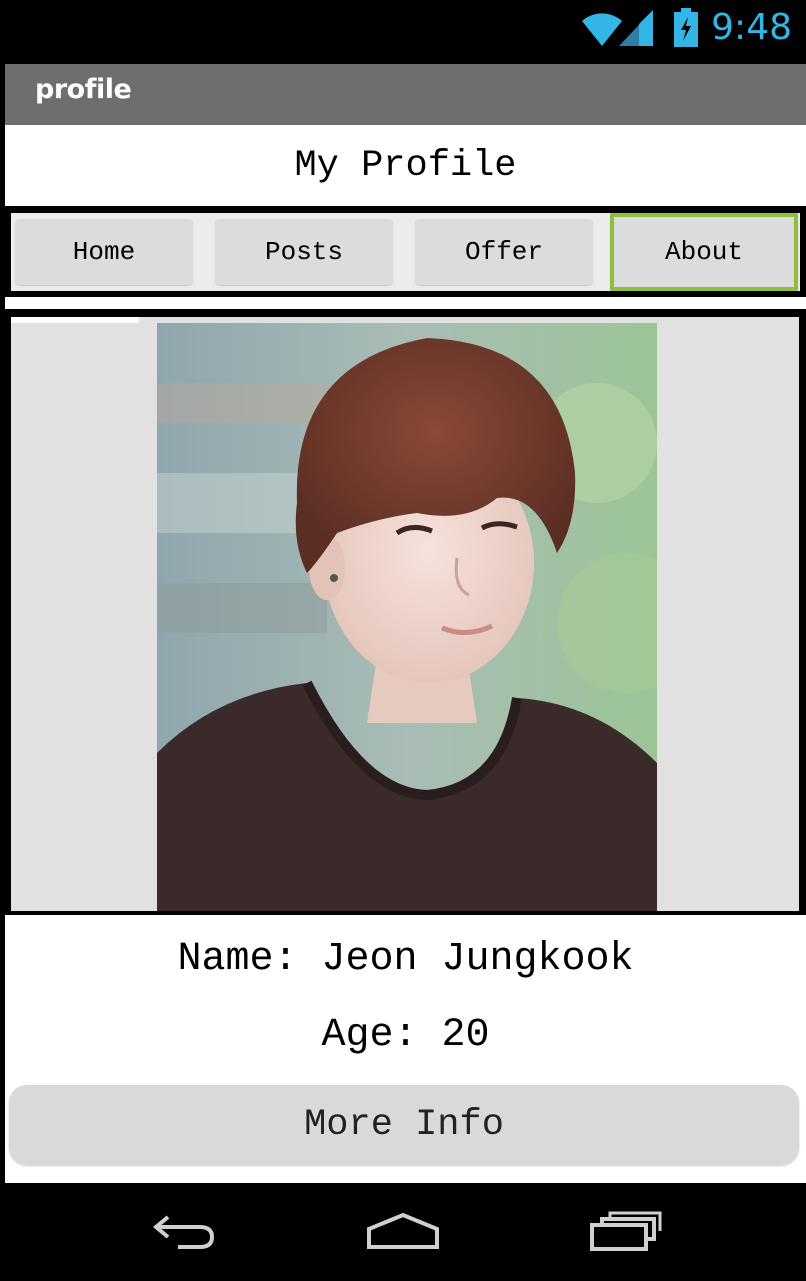  I want to click on battery-icon, so click(686, 28).